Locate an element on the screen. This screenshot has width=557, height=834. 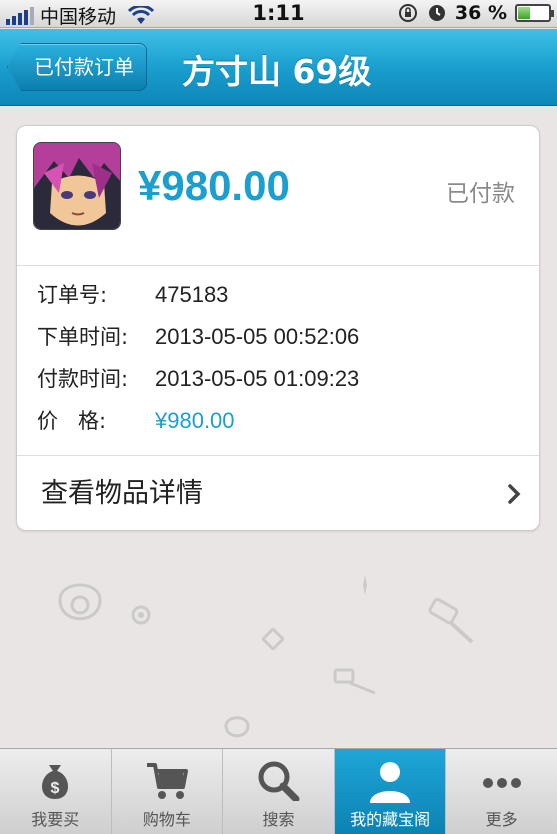
order-number-label: 订单号: is located at coordinates (72, 295).